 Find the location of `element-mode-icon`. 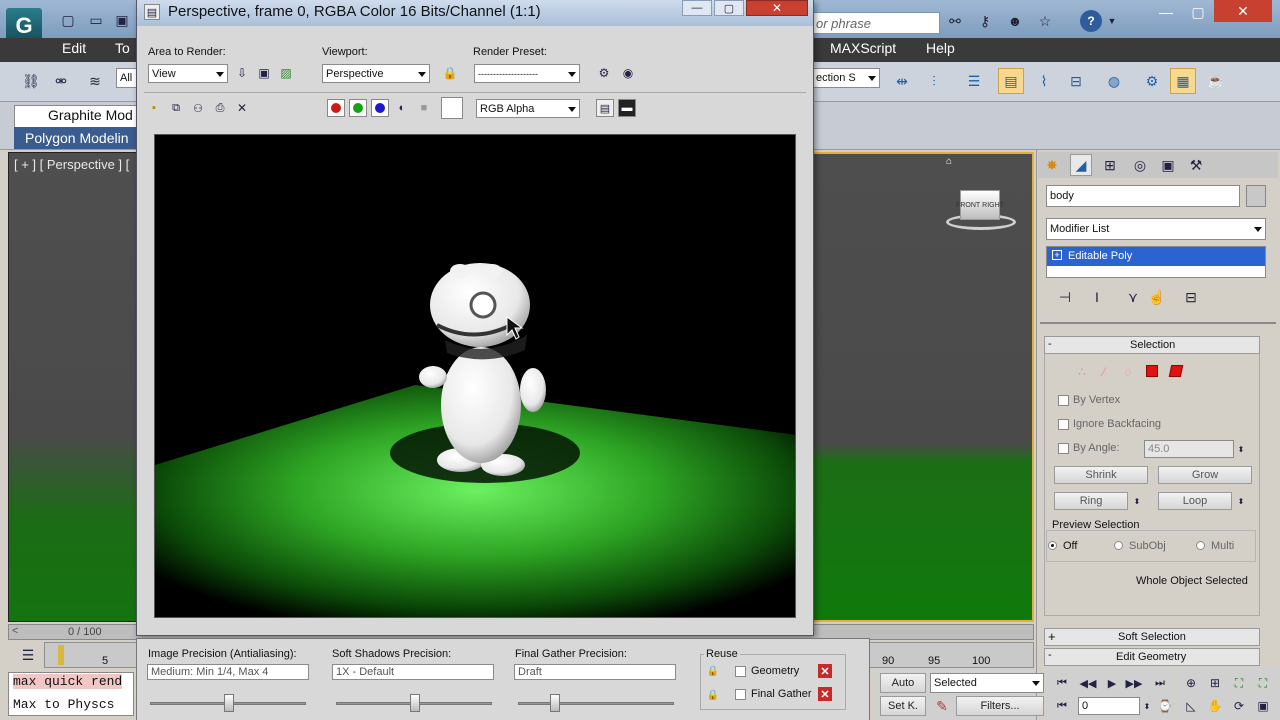

element-mode-icon is located at coordinates (1176, 371).